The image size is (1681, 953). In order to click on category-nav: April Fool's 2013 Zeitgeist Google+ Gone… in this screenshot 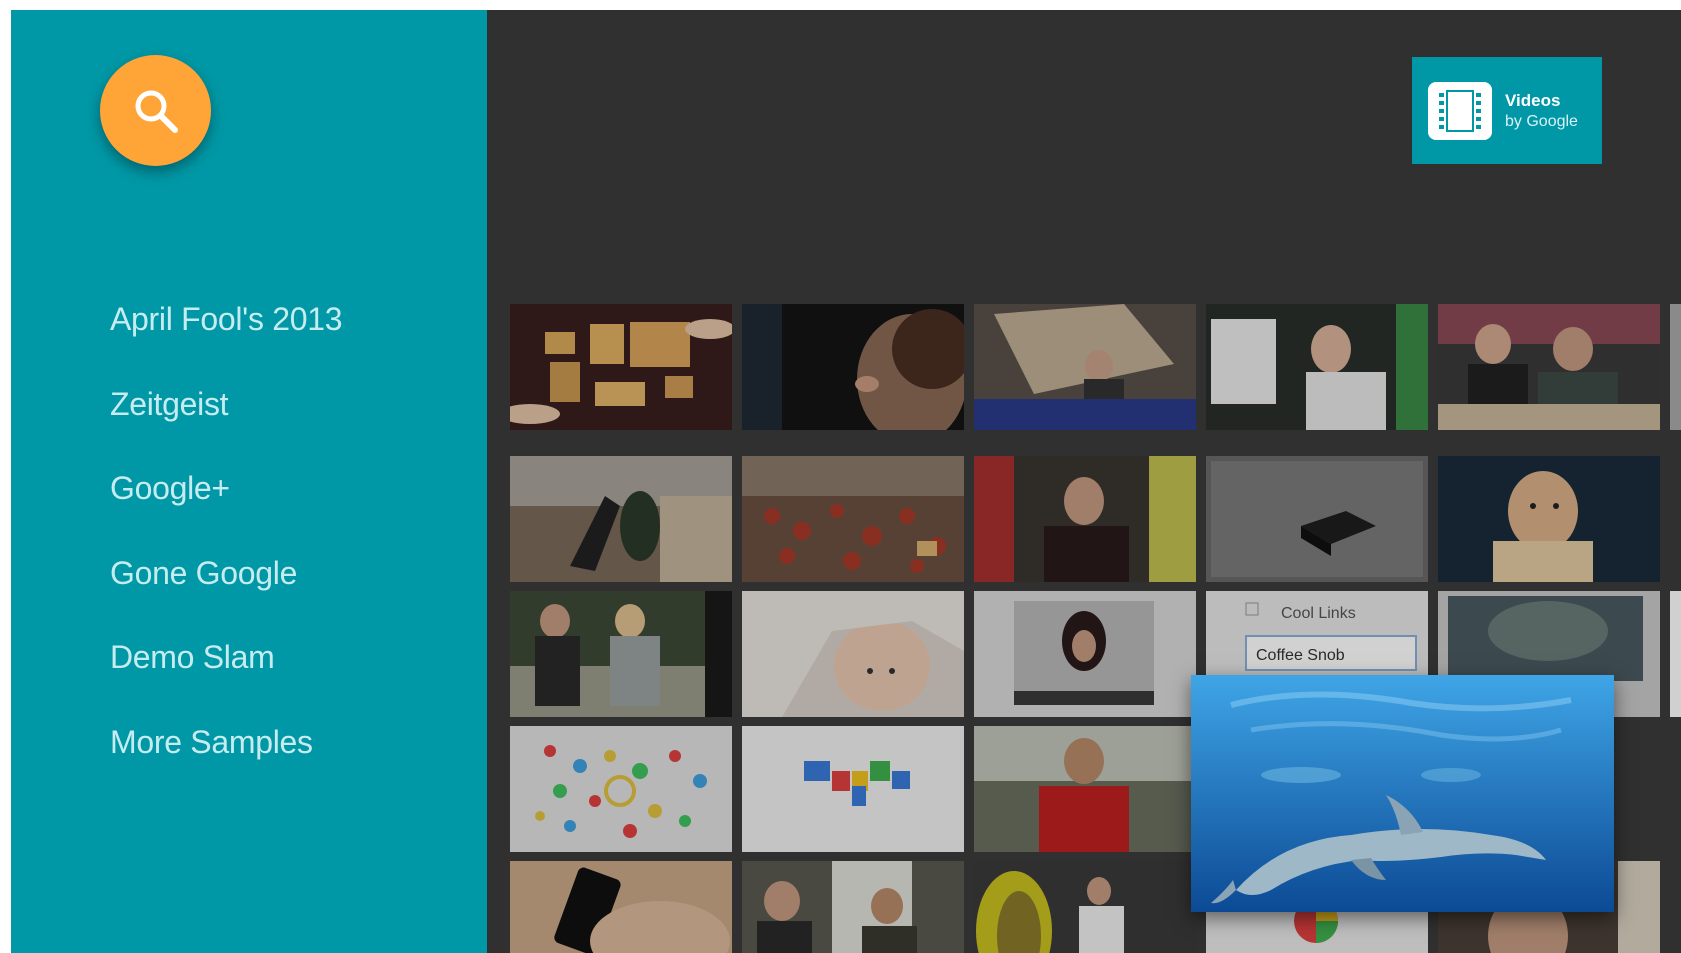, I will do `click(226, 544)`.